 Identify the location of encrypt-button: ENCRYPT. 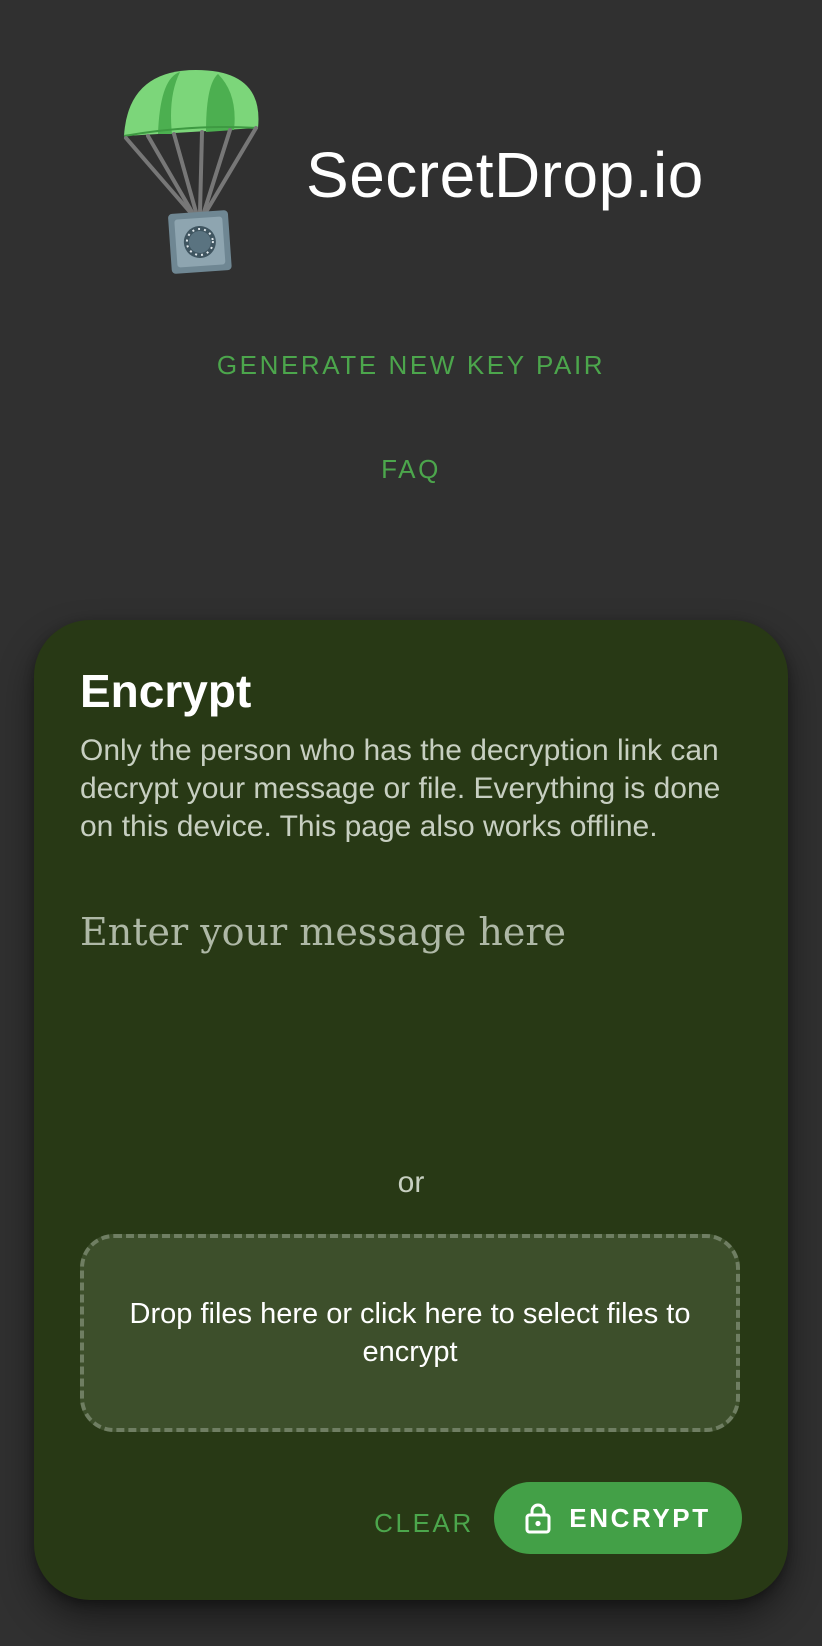
(618, 1518).